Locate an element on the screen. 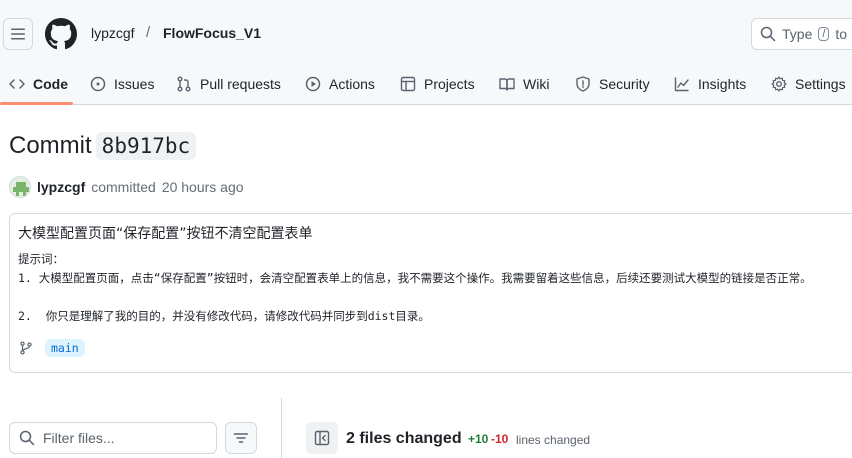  search-shortcut-key: / is located at coordinates (824, 34).